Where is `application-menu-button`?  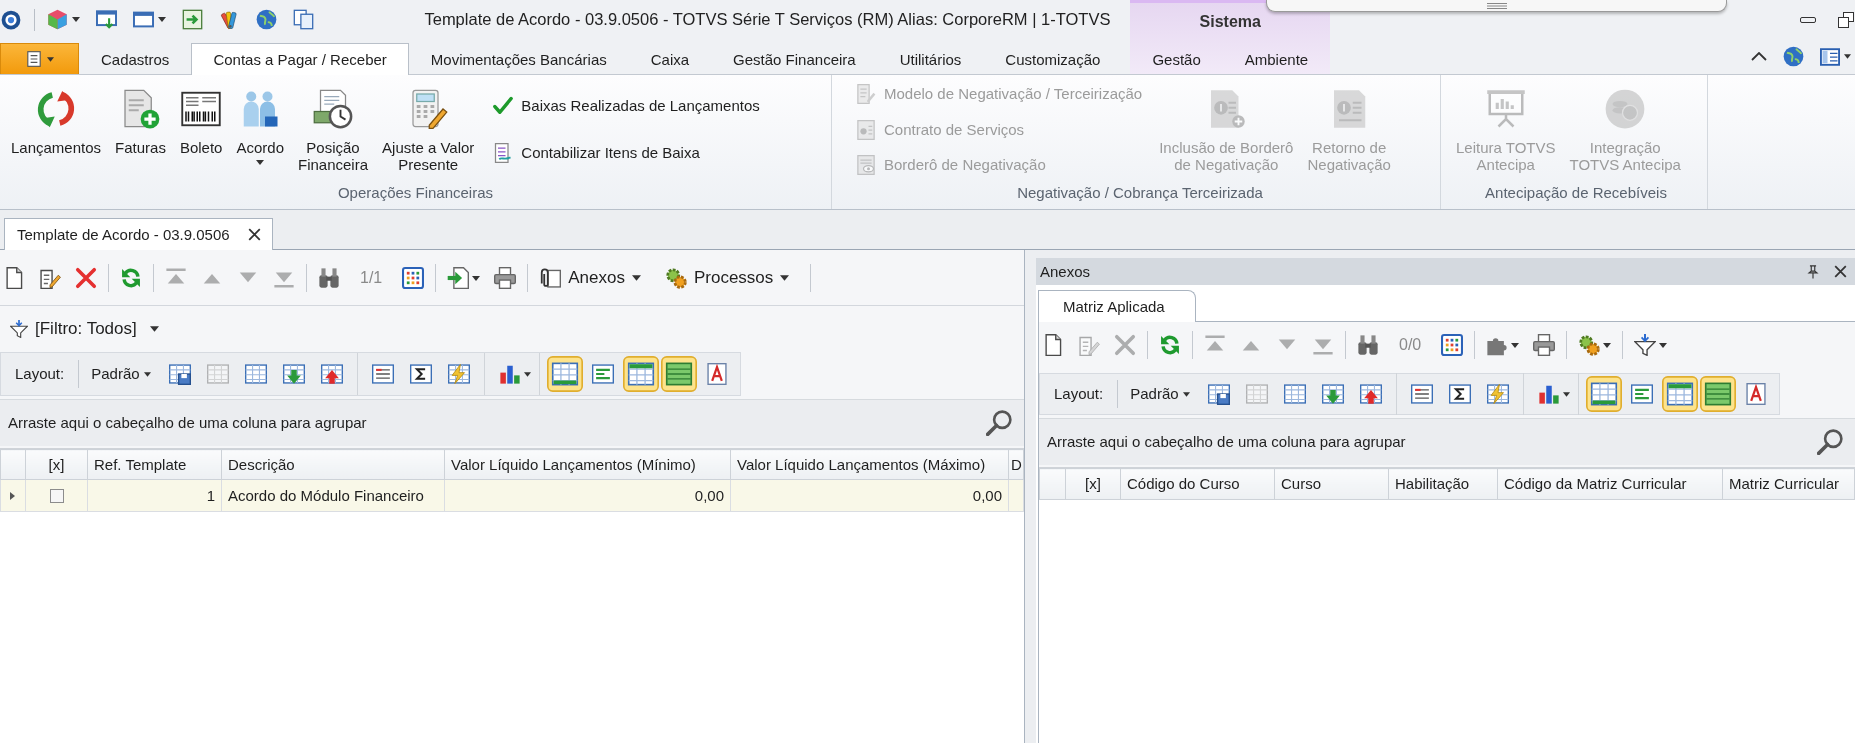
application-menu-button is located at coordinates (39, 58).